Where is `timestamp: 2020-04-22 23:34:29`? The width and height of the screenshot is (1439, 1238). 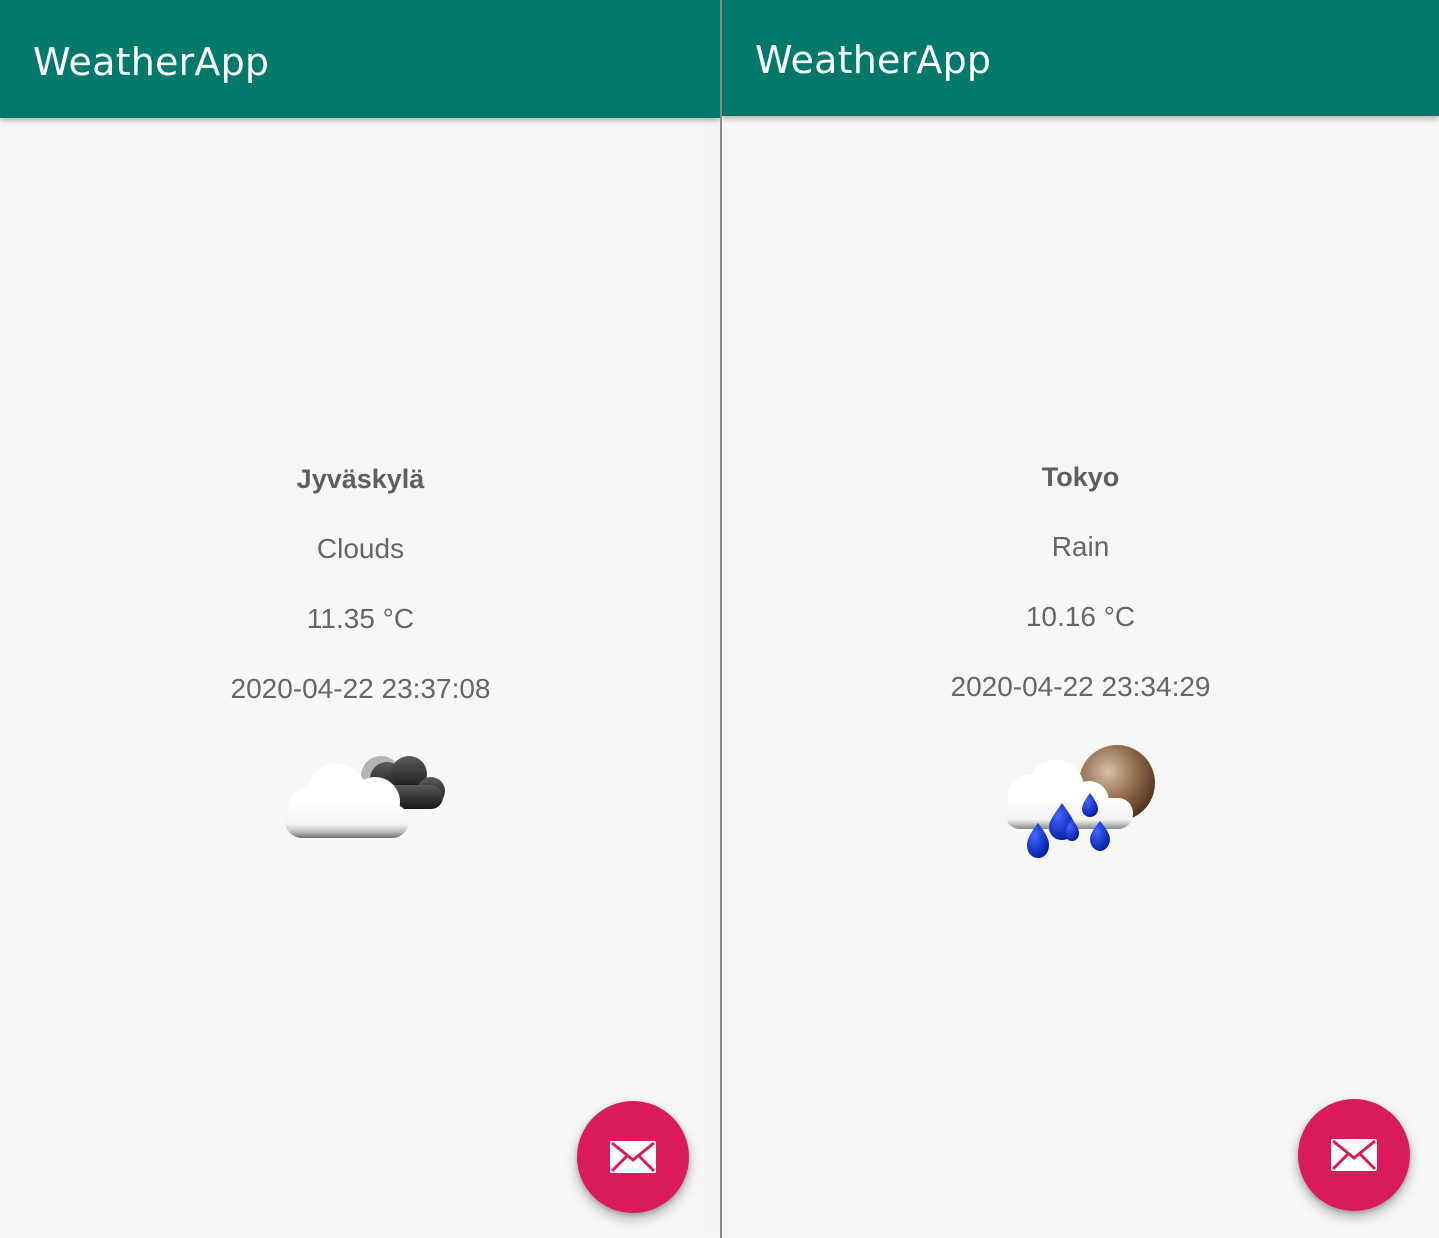 timestamp: 2020-04-22 23:34:29 is located at coordinates (1080, 686).